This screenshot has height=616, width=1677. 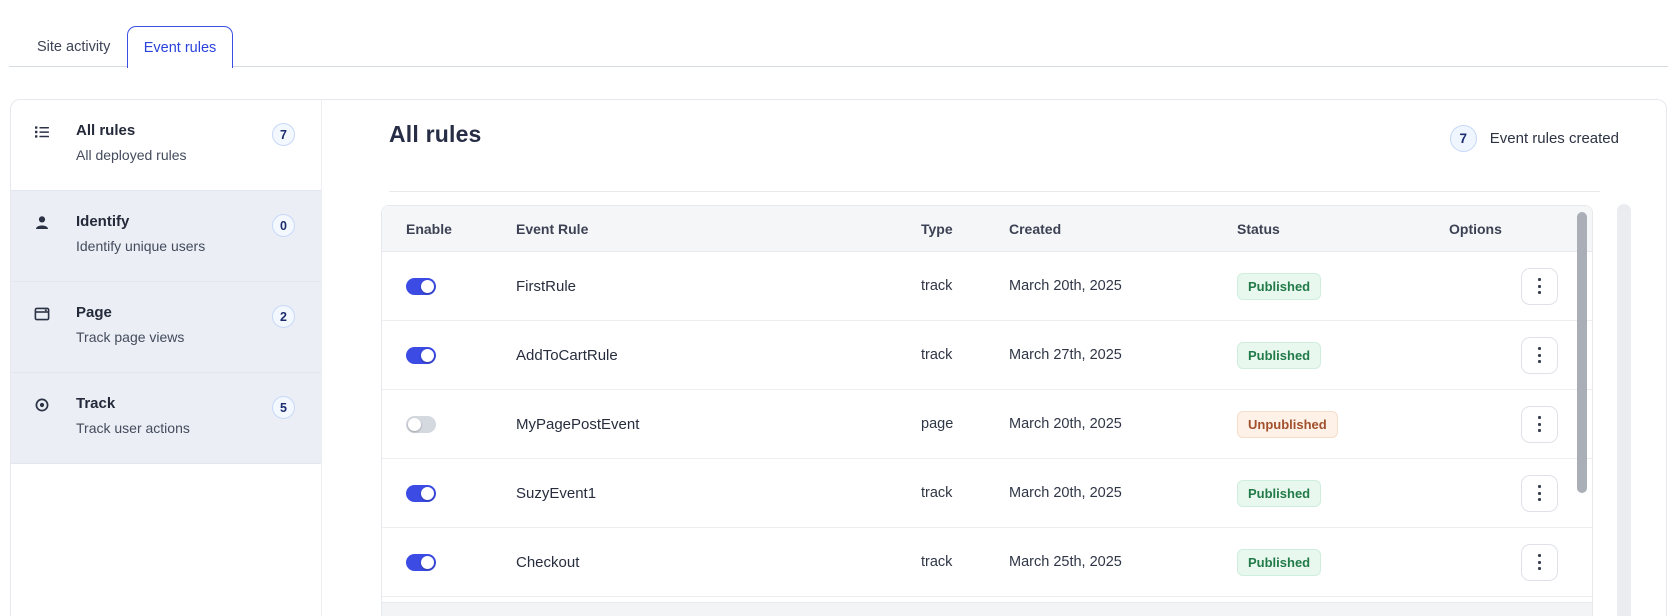 What do you see at coordinates (1065, 562) in the screenshot?
I see `event-rule-created: March 25th, 2025` at bounding box center [1065, 562].